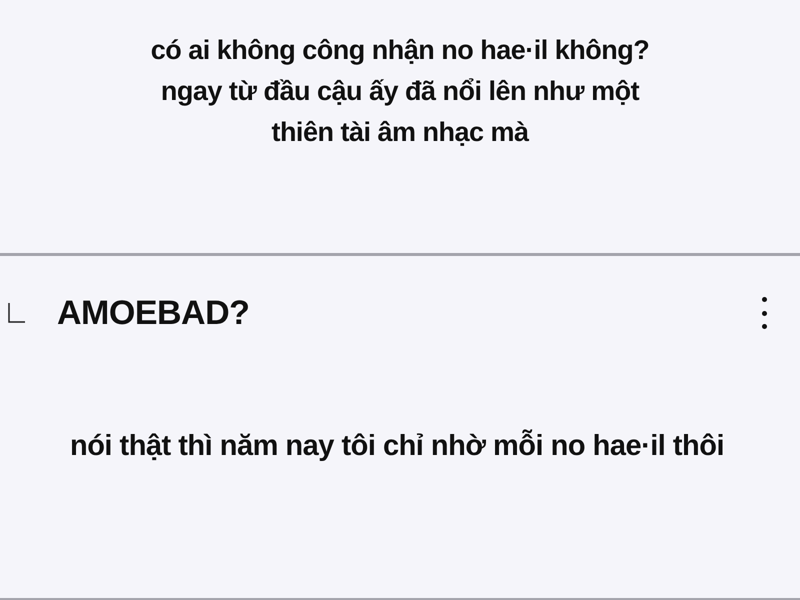 This screenshot has height=600, width=800. Describe the element at coordinates (400, 91) in the screenshot. I see `post-text-line: ngay từ đầu cậu ấy đã nổi lên như một` at that location.